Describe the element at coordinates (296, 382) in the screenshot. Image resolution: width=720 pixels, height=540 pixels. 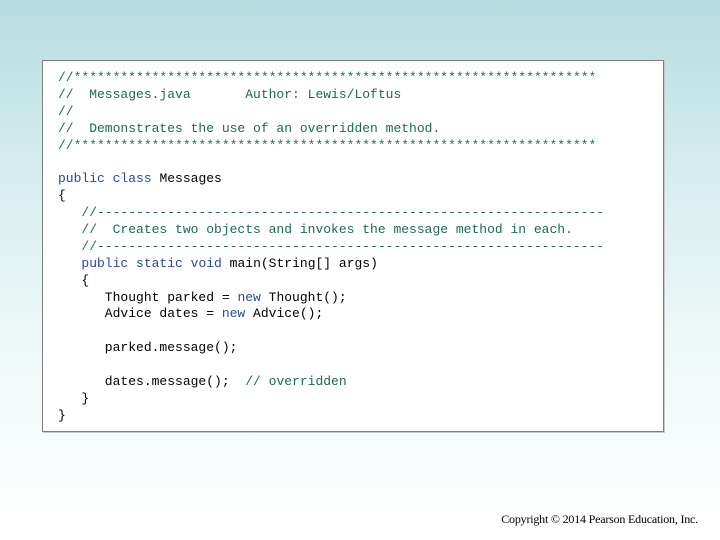
I see `overridden-comment: // overridden` at that location.